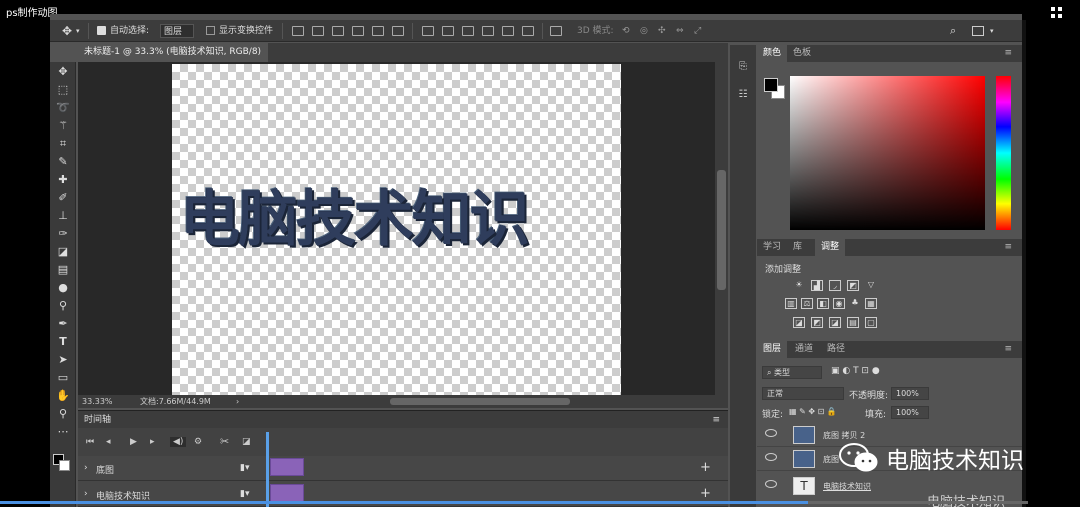  I want to click on blend-mode-select: 正常, so click(803, 393).